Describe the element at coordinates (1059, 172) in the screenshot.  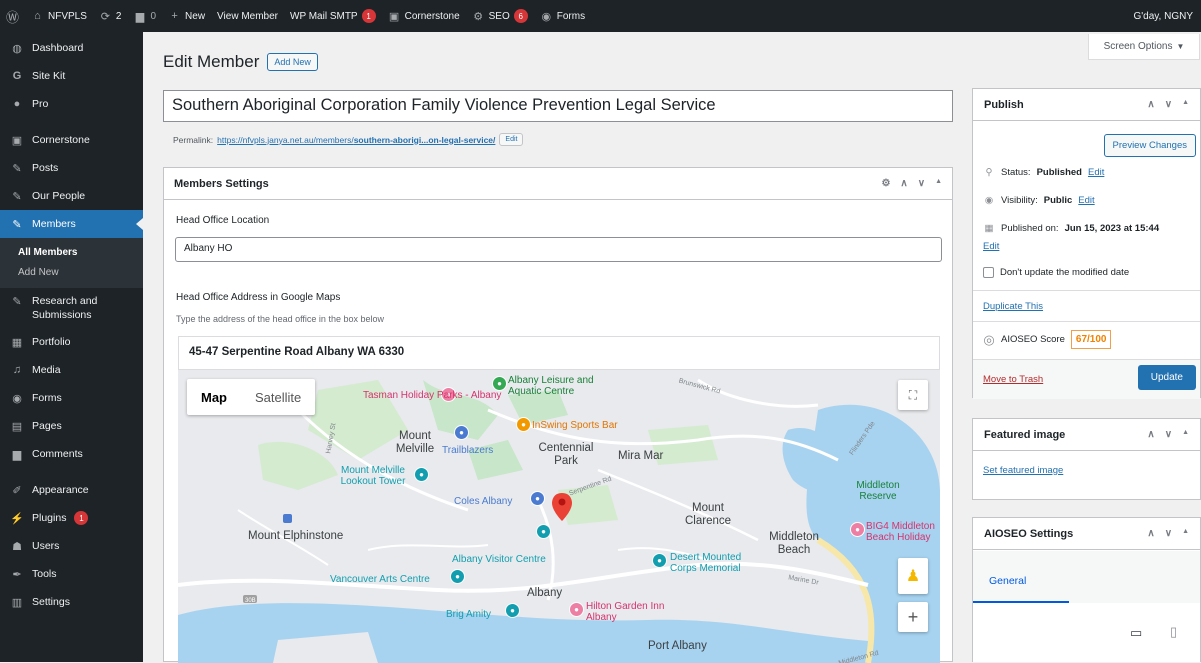
I see `status-value: Published` at that location.